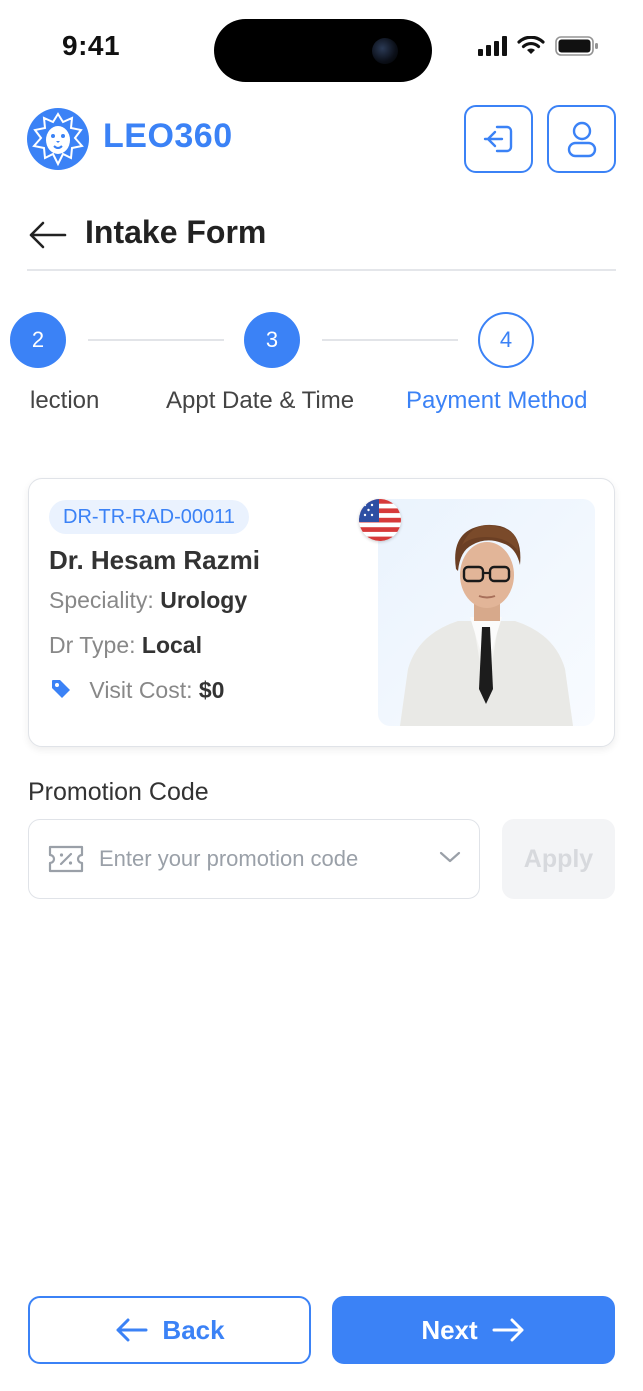  Describe the element at coordinates (492, 46) in the screenshot. I see `signal-icon` at that location.